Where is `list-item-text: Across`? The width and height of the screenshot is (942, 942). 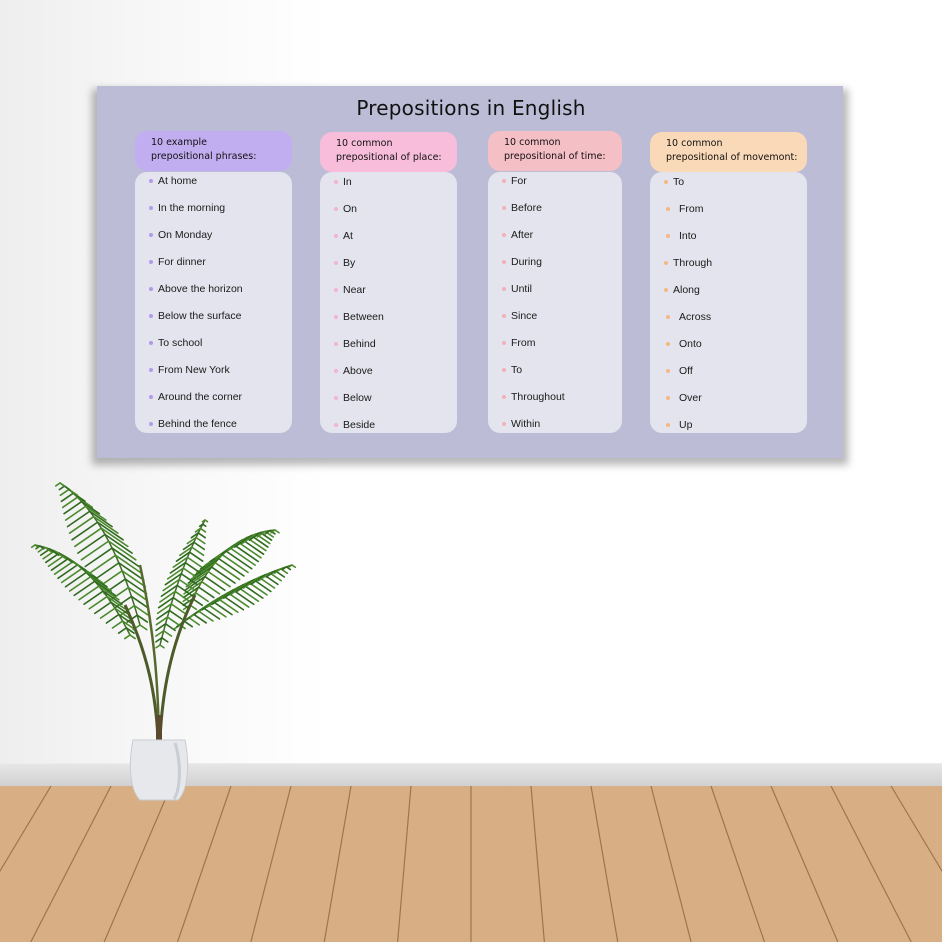 list-item-text: Across is located at coordinates (695, 317).